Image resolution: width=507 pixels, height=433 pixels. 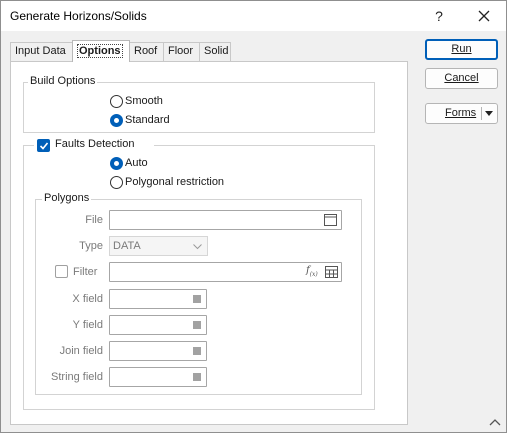 What do you see at coordinates (91, 246) in the screenshot?
I see `type-label: Type` at bounding box center [91, 246].